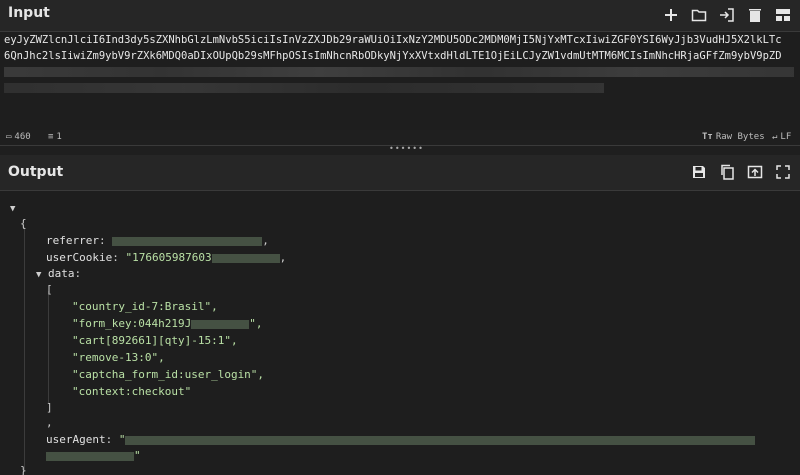 This screenshot has width=800, height=475. I want to click on lines-stat: ≡ 1, so click(55, 137).